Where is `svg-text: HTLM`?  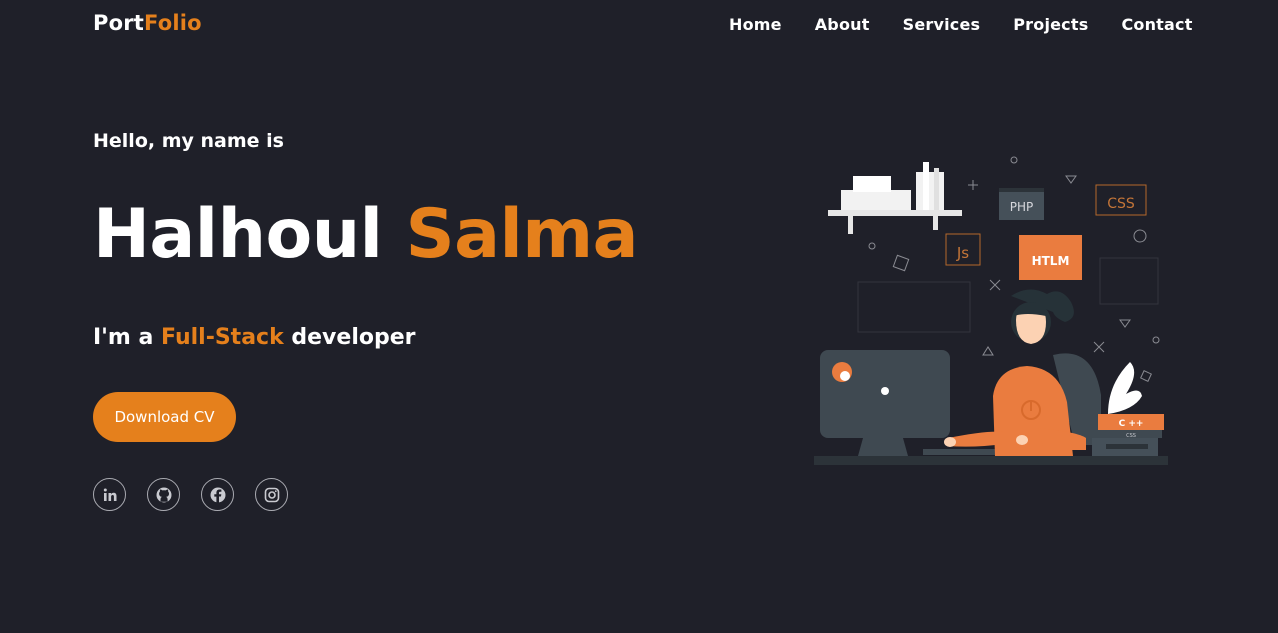 svg-text: HTLM is located at coordinates (1051, 261).